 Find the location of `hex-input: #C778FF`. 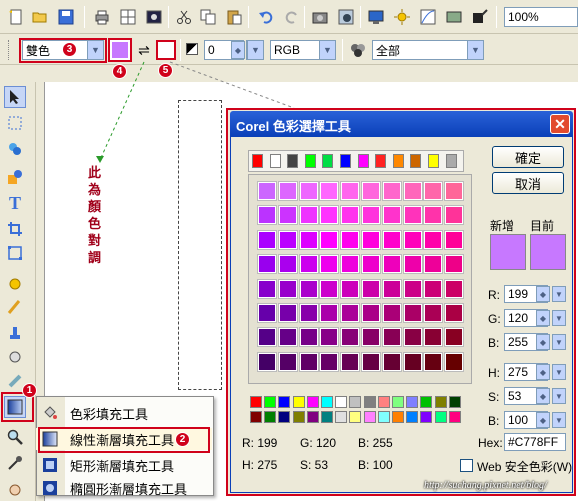

hex-input: #C778FF is located at coordinates (535, 442).